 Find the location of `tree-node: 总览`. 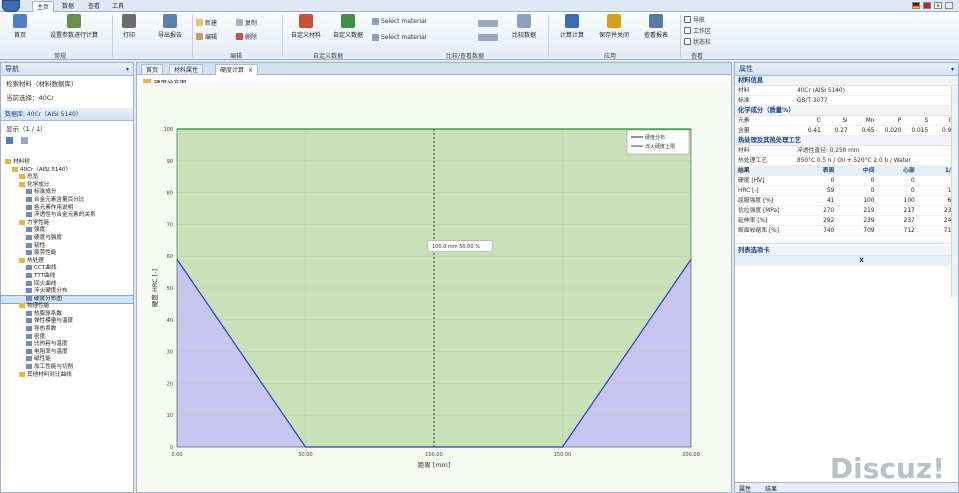

tree-node: 总览 is located at coordinates (67, 178).